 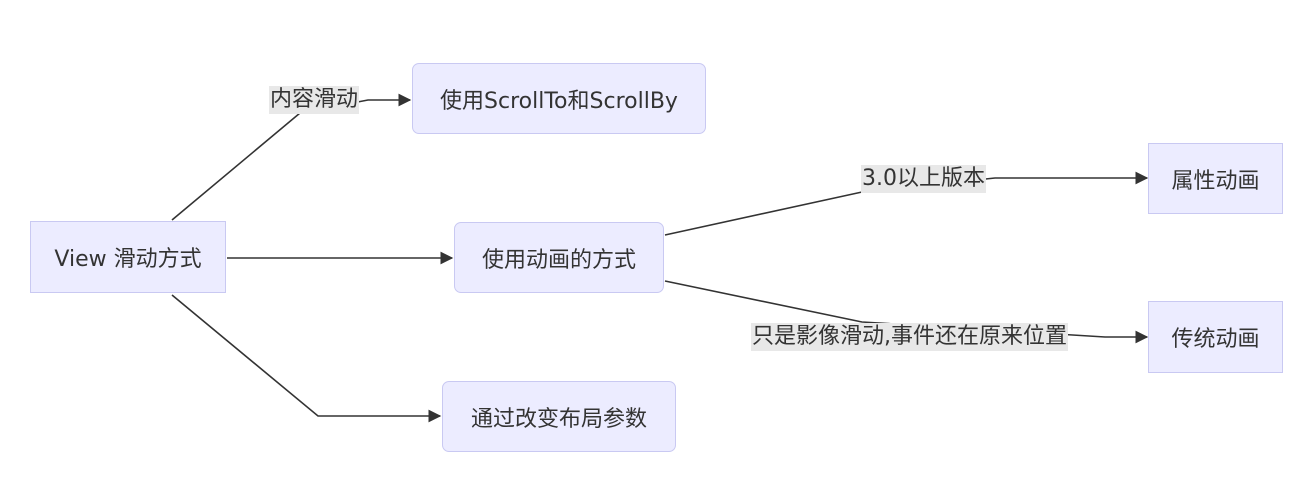 I want to click on edge-label-root-scroll: 内容滑动, so click(x=314, y=100).